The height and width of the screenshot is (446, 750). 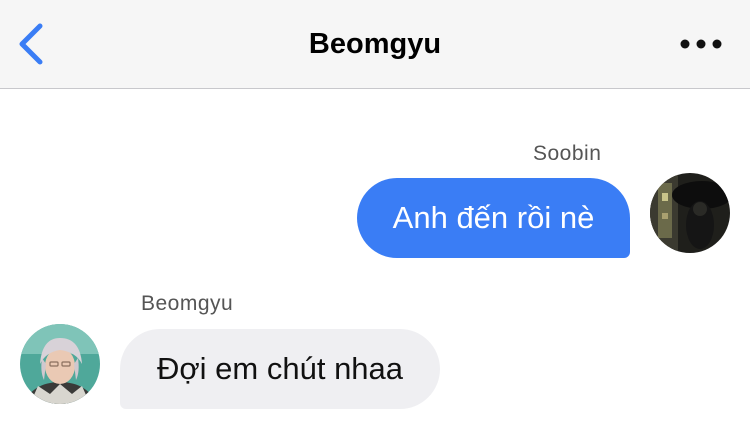 What do you see at coordinates (31, 44) in the screenshot?
I see `chevron-left-icon` at bounding box center [31, 44].